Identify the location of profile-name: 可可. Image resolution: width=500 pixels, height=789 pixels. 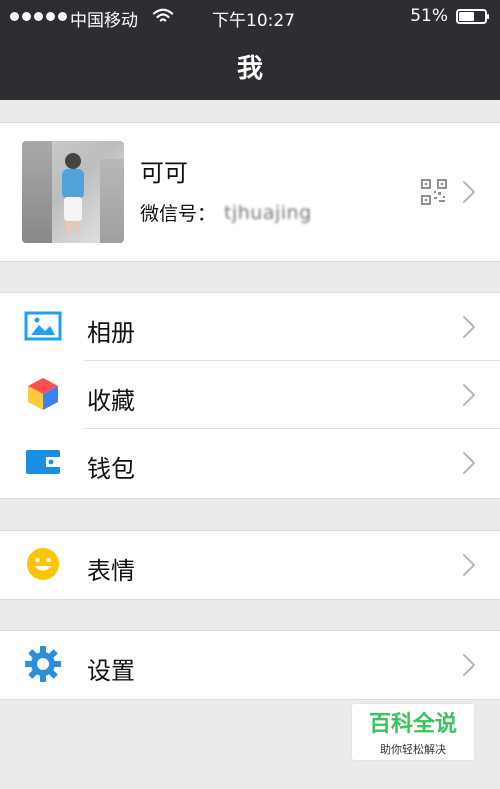
(164, 173).